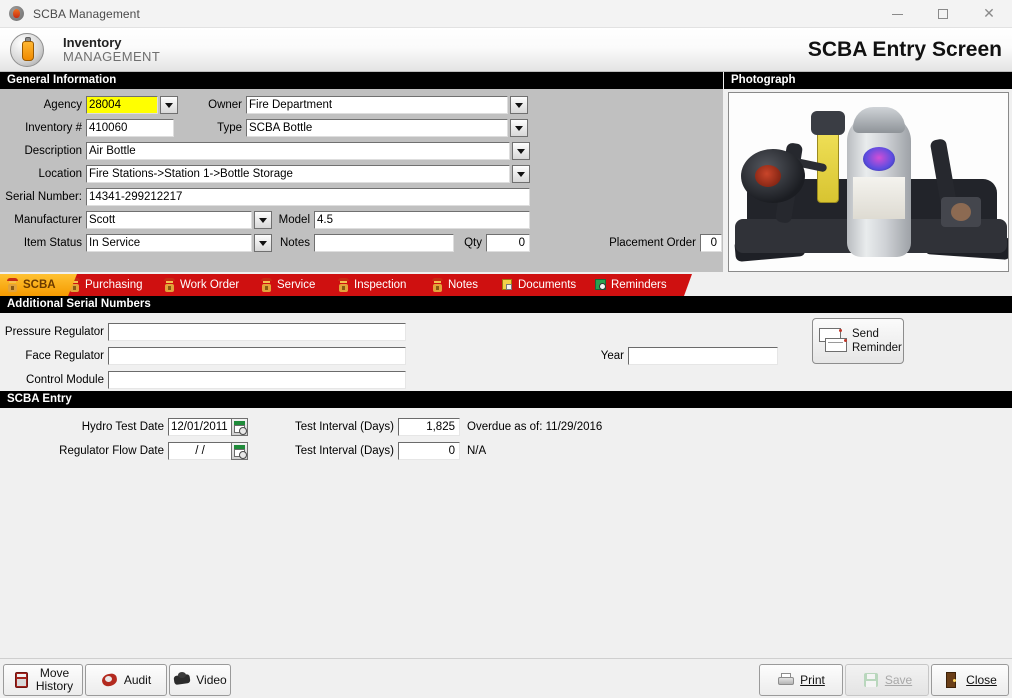 The image size is (1012, 698). Describe the element at coordinates (477, 451) in the screenshot. I see `regulator-test-status: N/A` at that location.